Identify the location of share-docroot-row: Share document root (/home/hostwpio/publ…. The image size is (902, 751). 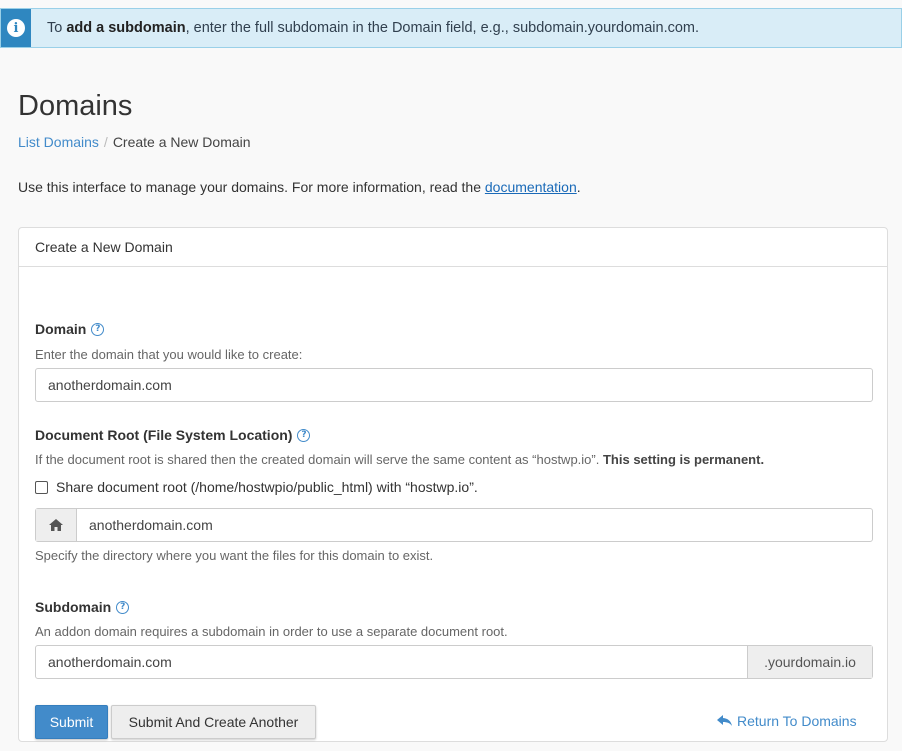
(256, 487).